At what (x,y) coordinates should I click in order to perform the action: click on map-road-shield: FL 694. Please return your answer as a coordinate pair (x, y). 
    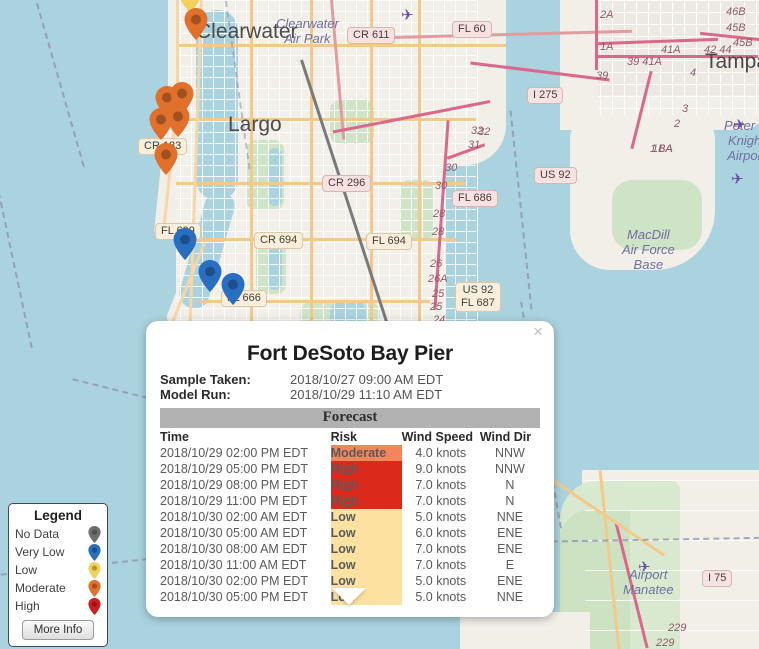
    Looking at the image, I should click on (389, 241).